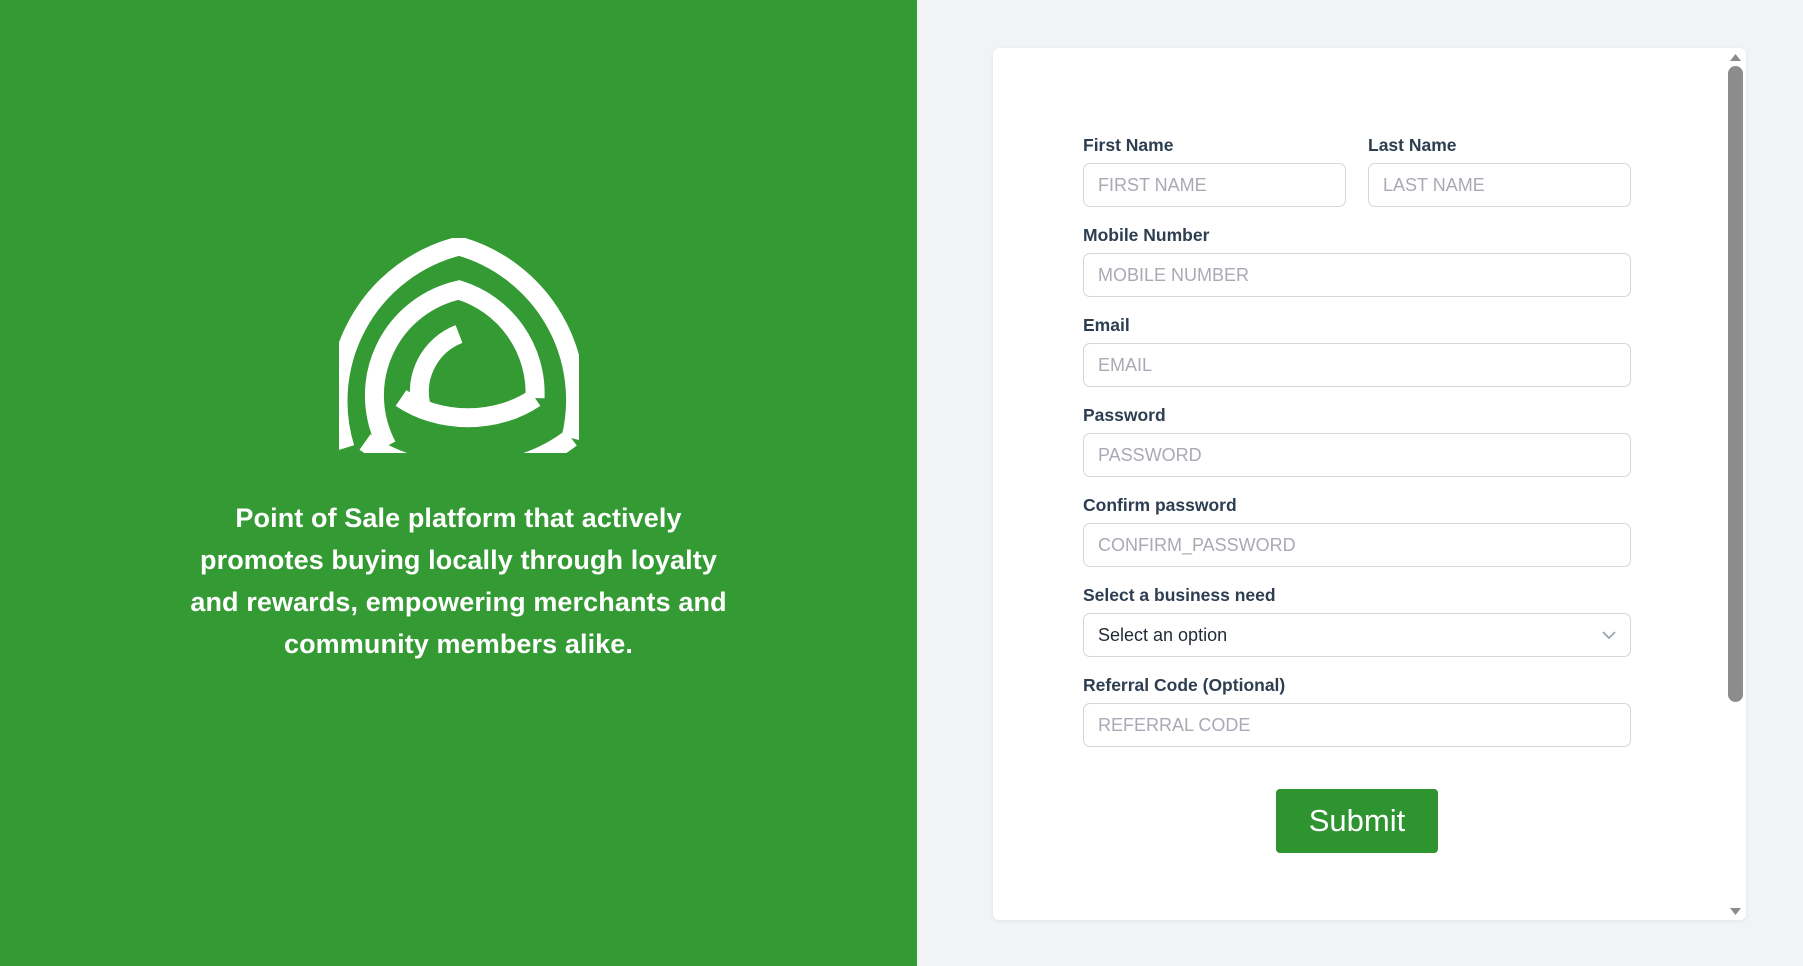 The image size is (1803, 966). I want to click on password-input, so click(1357, 455).